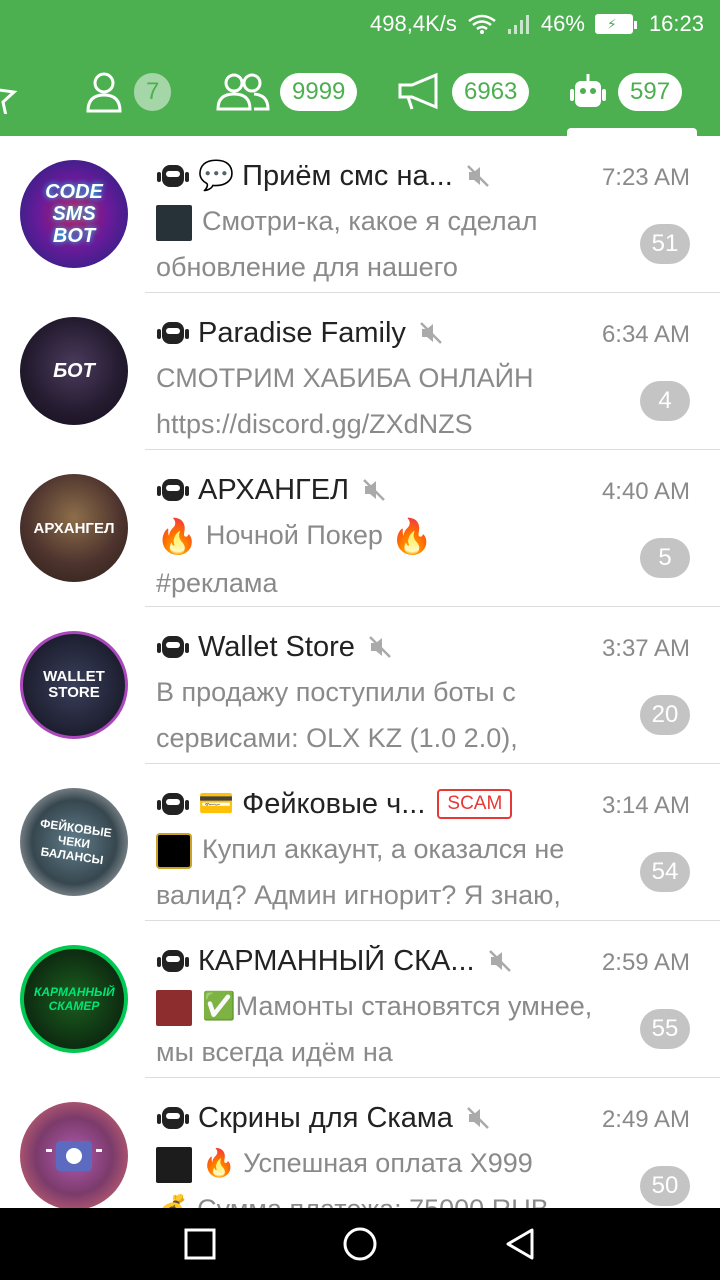 The image size is (720, 1280). What do you see at coordinates (413, 23) in the screenshot?
I see `network-speed: 498,4K/s` at bounding box center [413, 23].